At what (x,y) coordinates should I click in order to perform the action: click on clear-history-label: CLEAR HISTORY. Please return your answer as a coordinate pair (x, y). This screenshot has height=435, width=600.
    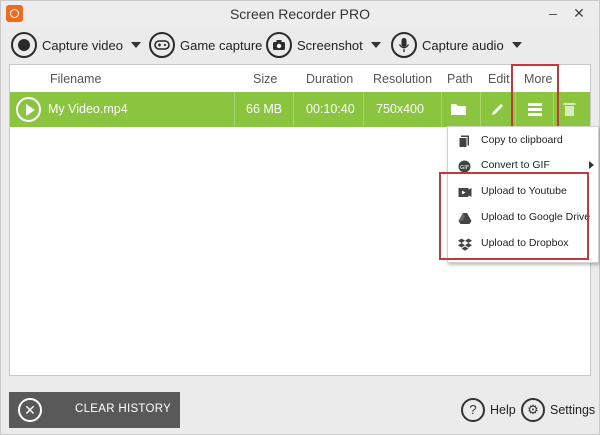
    Looking at the image, I should click on (123, 409).